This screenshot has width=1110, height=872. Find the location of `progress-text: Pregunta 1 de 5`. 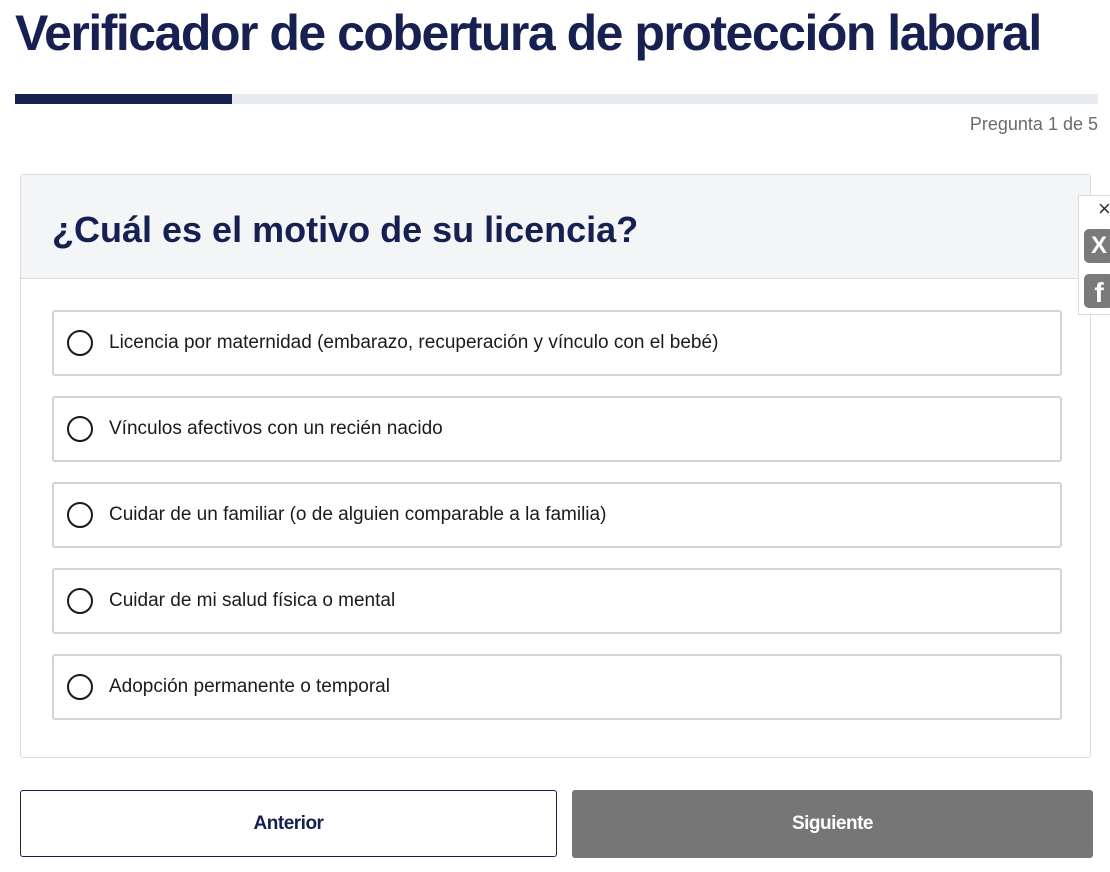

progress-text: Pregunta 1 de 5 is located at coordinates (1033, 124).